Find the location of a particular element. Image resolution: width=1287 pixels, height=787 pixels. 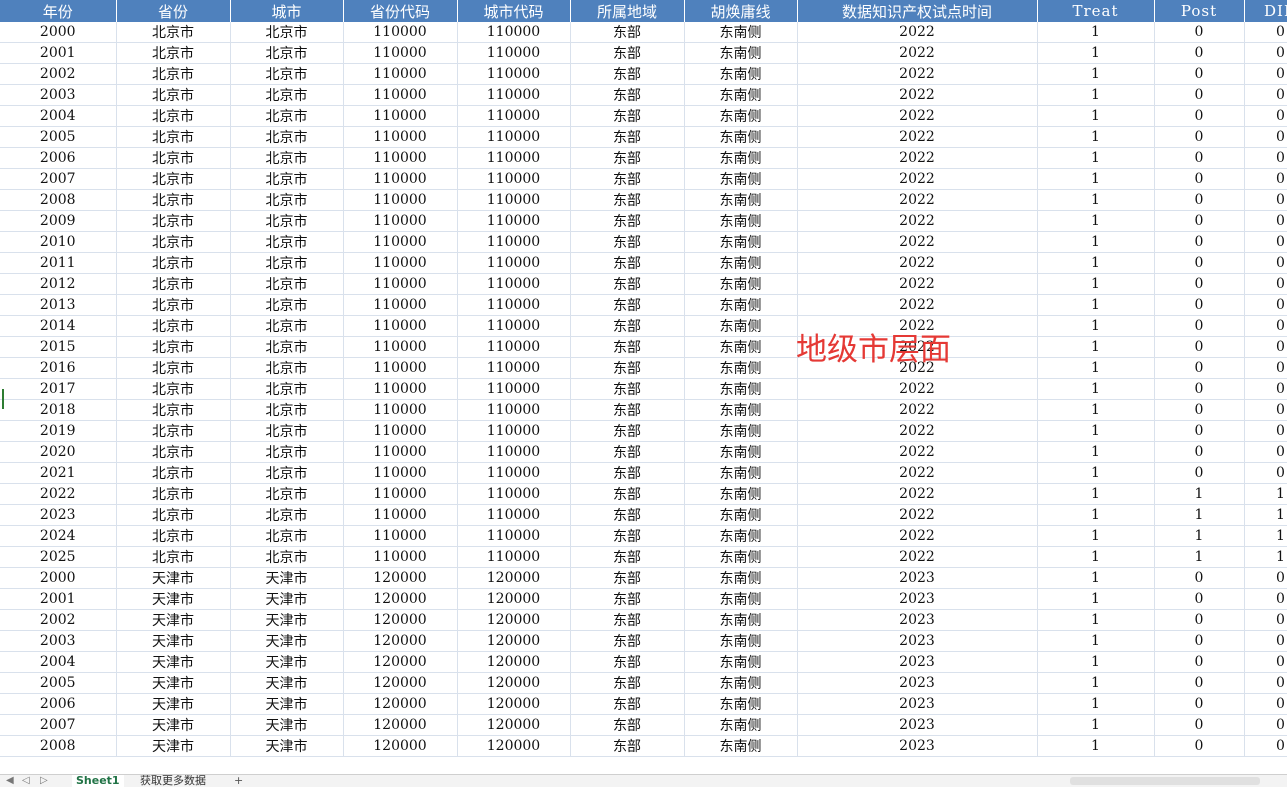

cell-year: 2005 is located at coordinates (58, 683).